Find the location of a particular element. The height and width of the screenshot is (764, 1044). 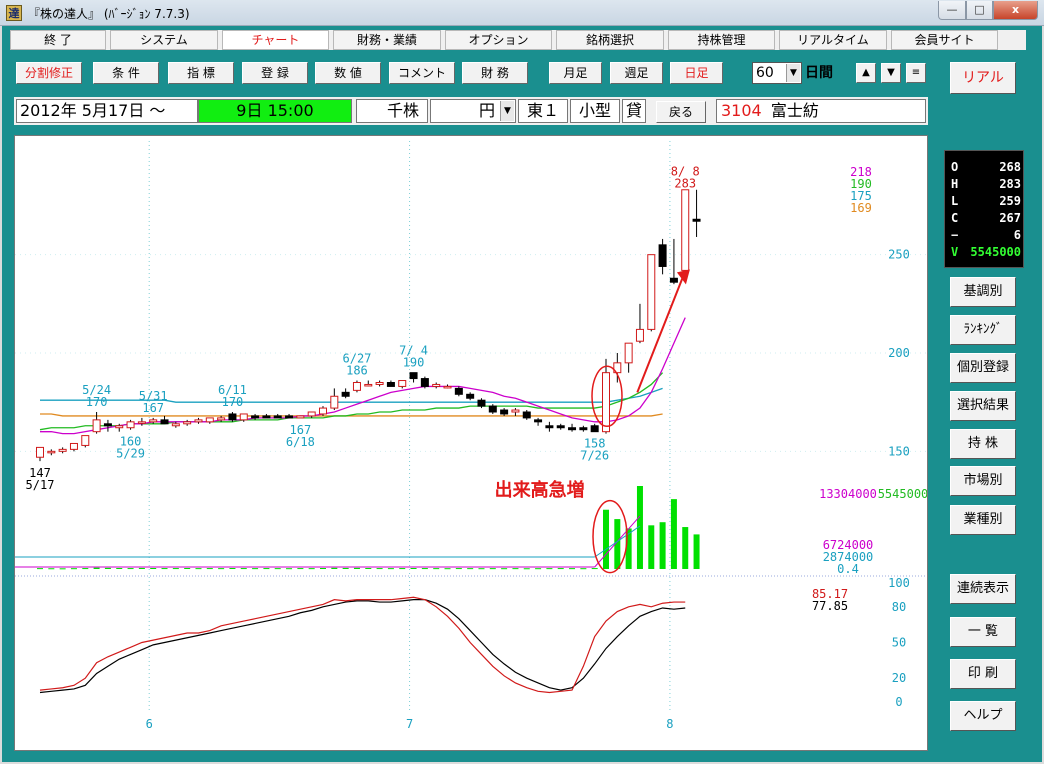

side-button-top-4: 持 株 is located at coordinates (983, 444).